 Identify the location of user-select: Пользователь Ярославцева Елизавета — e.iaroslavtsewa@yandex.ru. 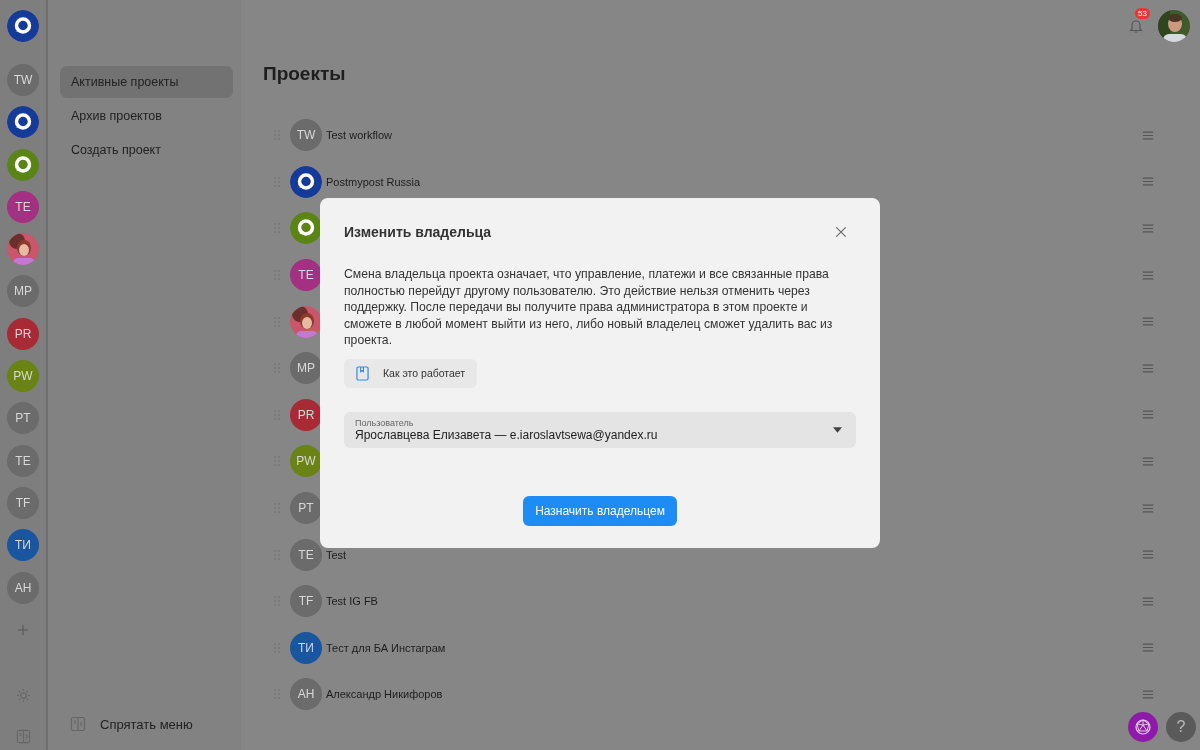
(600, 429).